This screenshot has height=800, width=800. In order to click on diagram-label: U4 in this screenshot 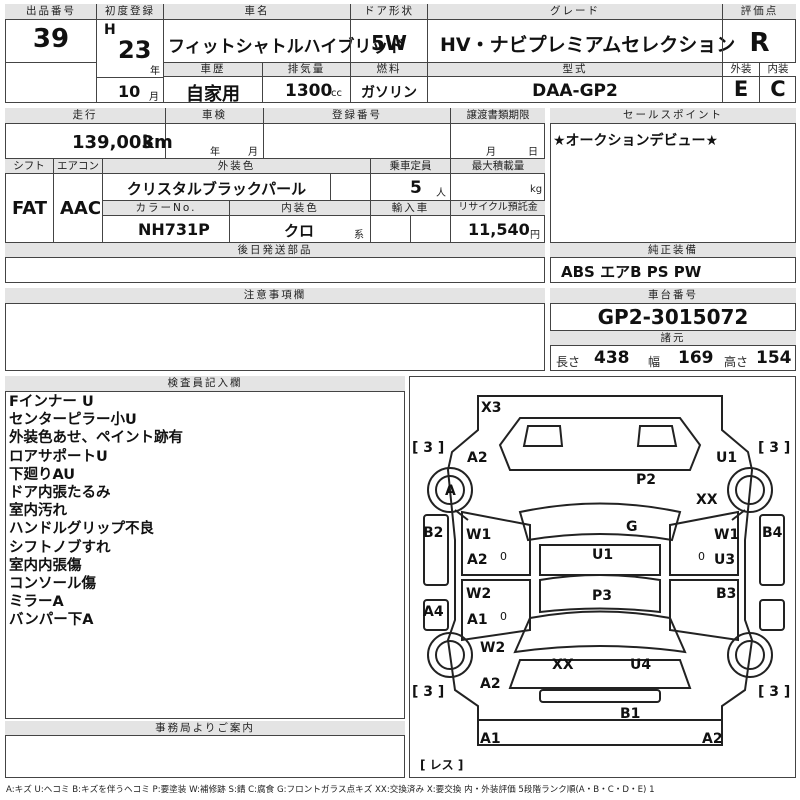, I will do `click(641, 665)`.